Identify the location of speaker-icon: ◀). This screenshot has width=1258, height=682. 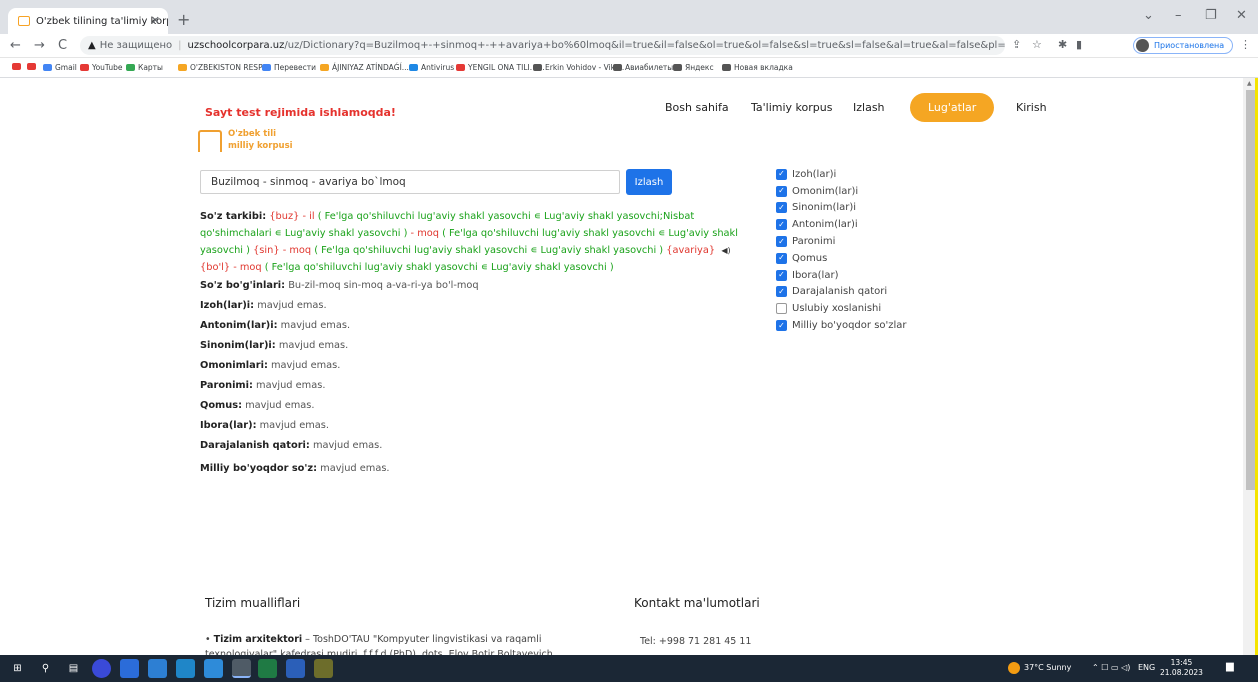
(725, 250).